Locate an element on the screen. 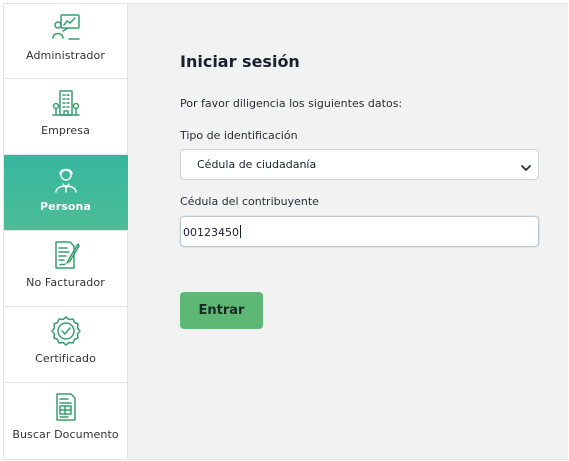 The width and height of the screenshot is (569, 461). sidebar-item-label: Administrador is located at coordinates (65, 55).